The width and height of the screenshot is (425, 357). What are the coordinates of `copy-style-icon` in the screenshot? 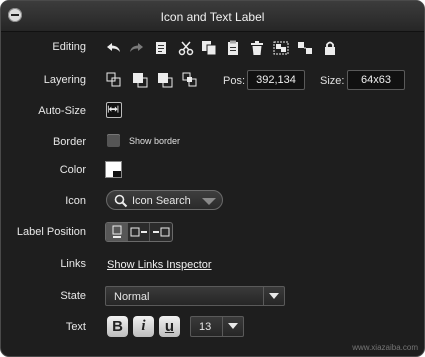 It's located at (162, 48).